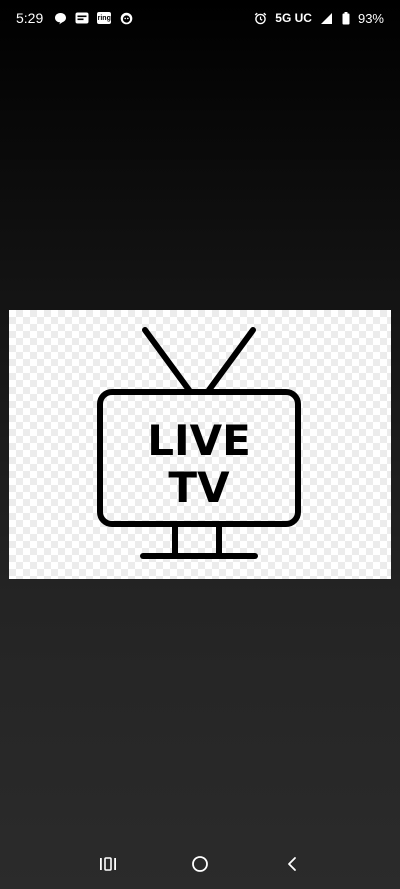  I want to click on battery-icon, so click(346, 18).